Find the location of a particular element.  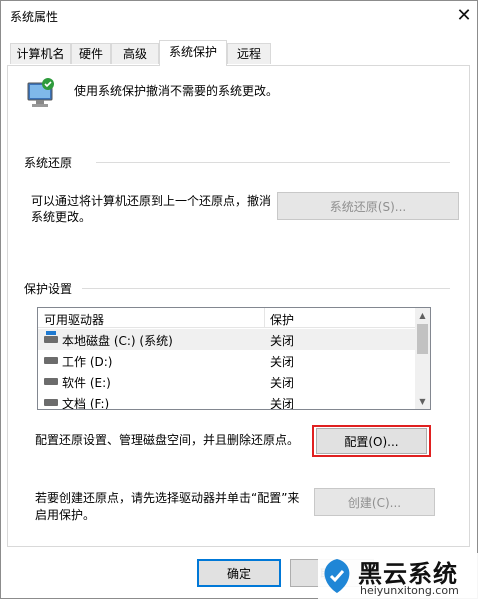

drive-row: 软件 (E:) 关闭 is located at coordinates (226, 381).